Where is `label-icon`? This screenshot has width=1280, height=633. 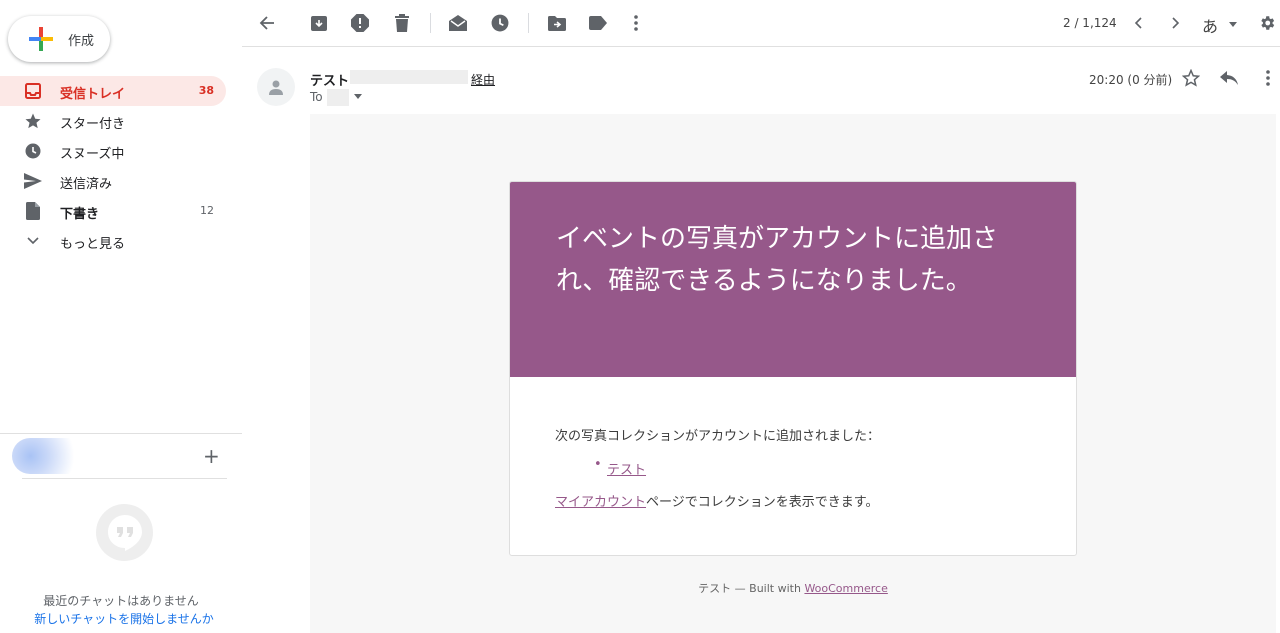
label-icon is located at coordinates (598, 23).